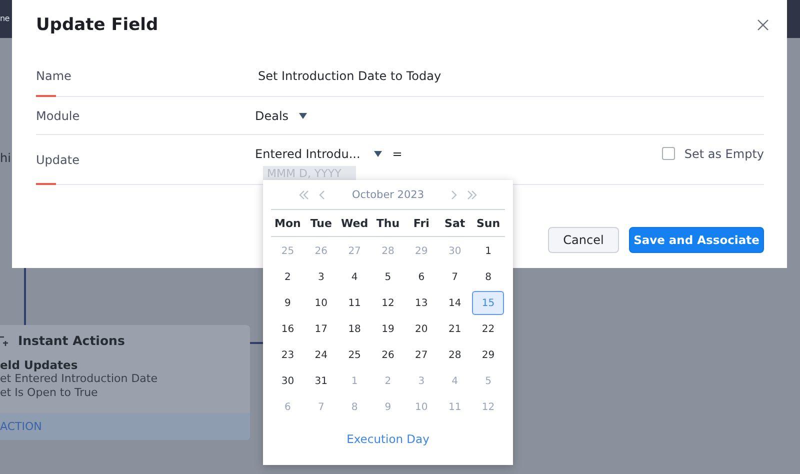 The width and height of the screenshot is (800, 474). Describe the element at coordinates (288, 303) in the screenshot. I see `day-cell: 9` at that location.